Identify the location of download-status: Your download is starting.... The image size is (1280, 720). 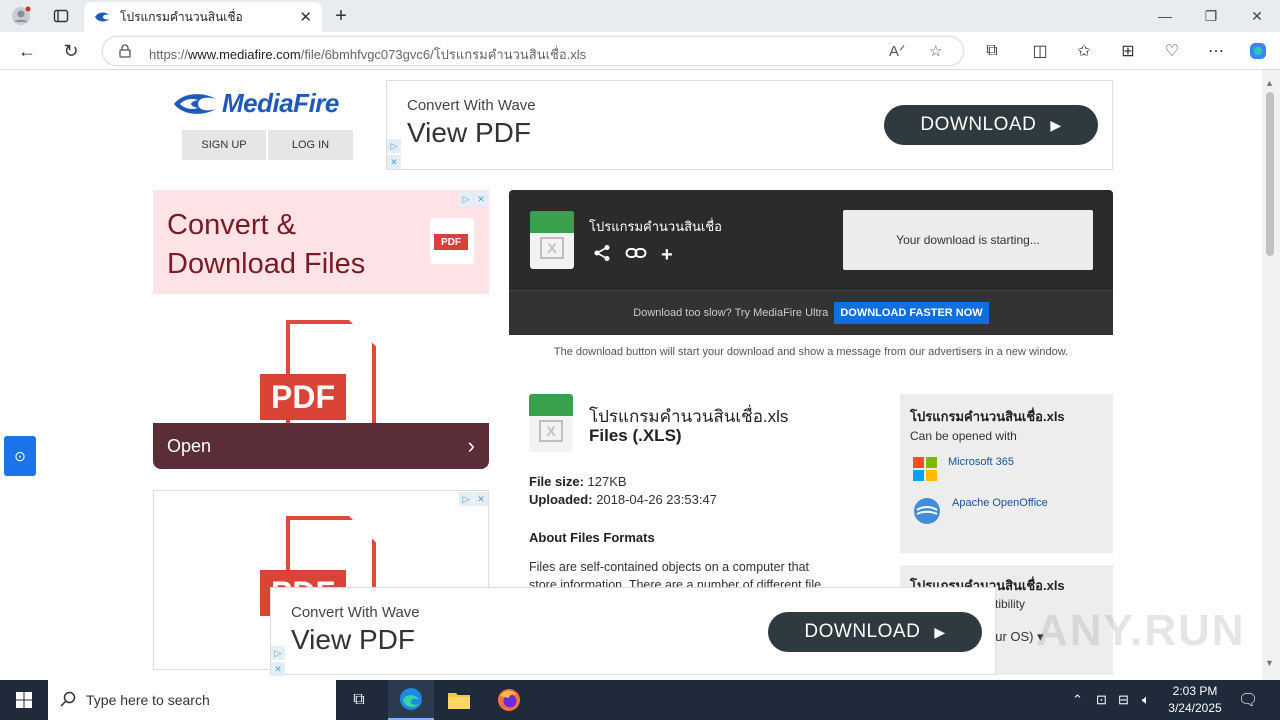
(968, 240).